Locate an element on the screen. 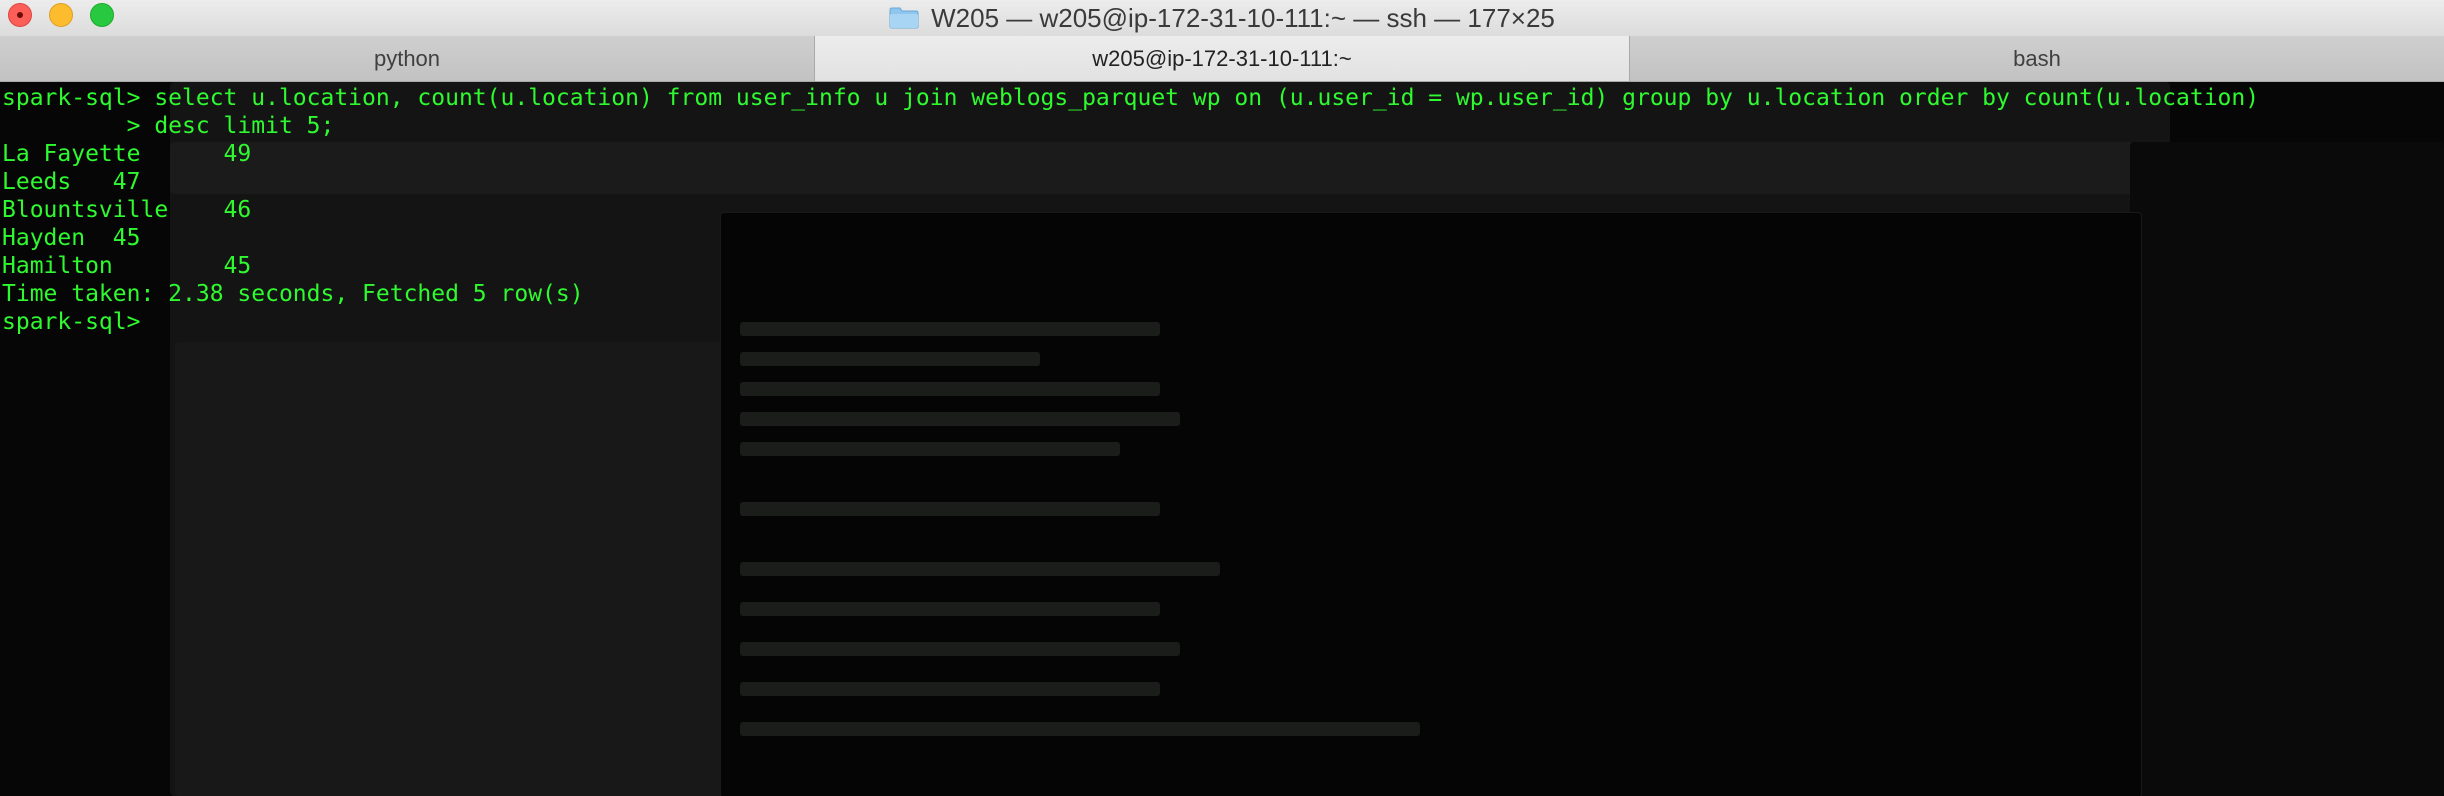  tab-python: python is located at coordinates (407, 58).